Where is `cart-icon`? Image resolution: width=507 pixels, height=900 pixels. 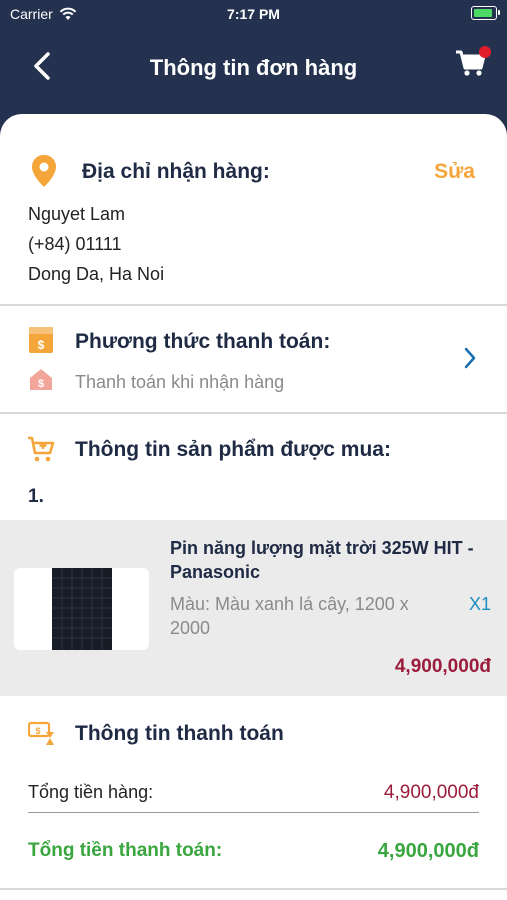 cart-icon is located at coordinates (41, 449).